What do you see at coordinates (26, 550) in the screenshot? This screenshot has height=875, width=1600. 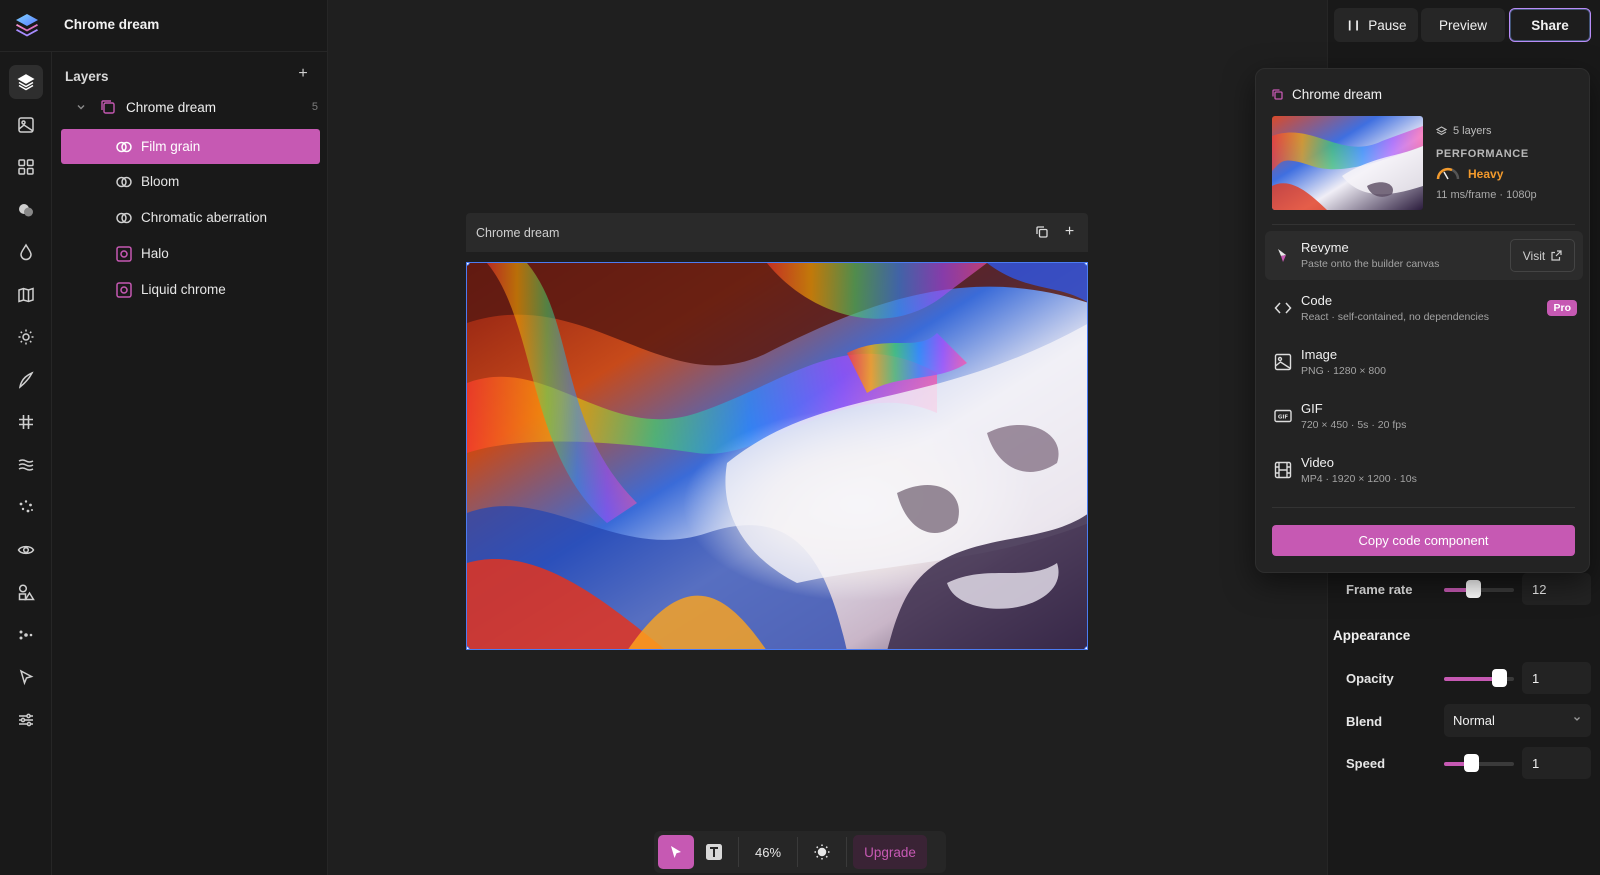 I see `eye-icon` at bounding box center [26, 550].